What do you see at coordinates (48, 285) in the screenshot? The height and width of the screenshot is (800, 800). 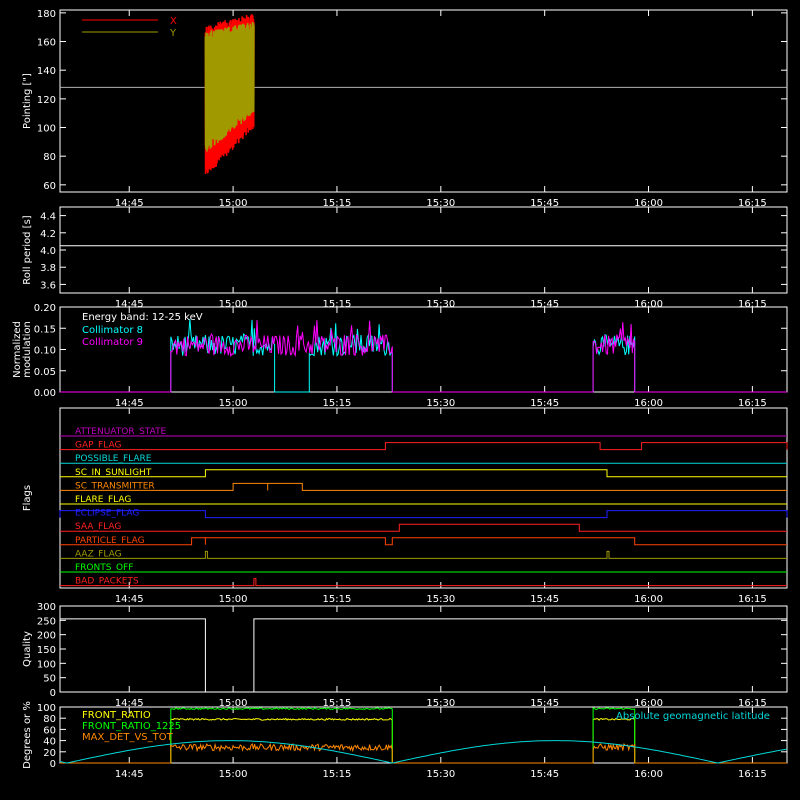 I see `y-tick-label: 3.6` at bounding box center [48, 285].